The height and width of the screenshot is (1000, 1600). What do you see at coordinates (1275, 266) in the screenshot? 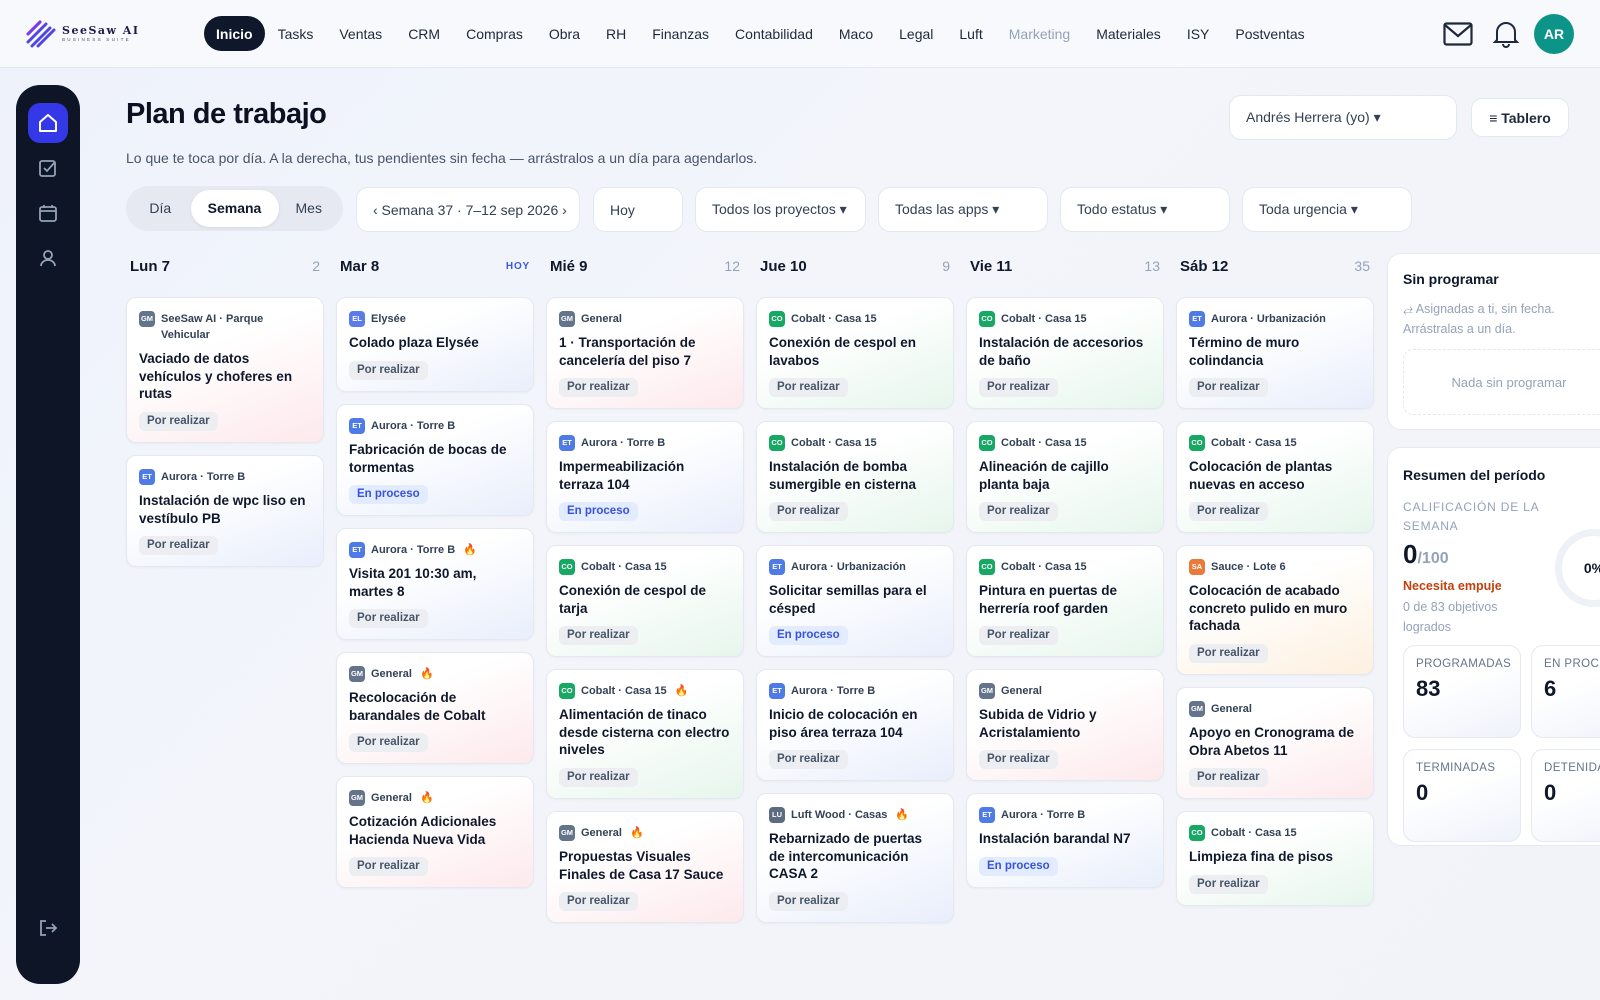
I see `day-header: Sáb 12 35` at bounding box center [1275, 266].